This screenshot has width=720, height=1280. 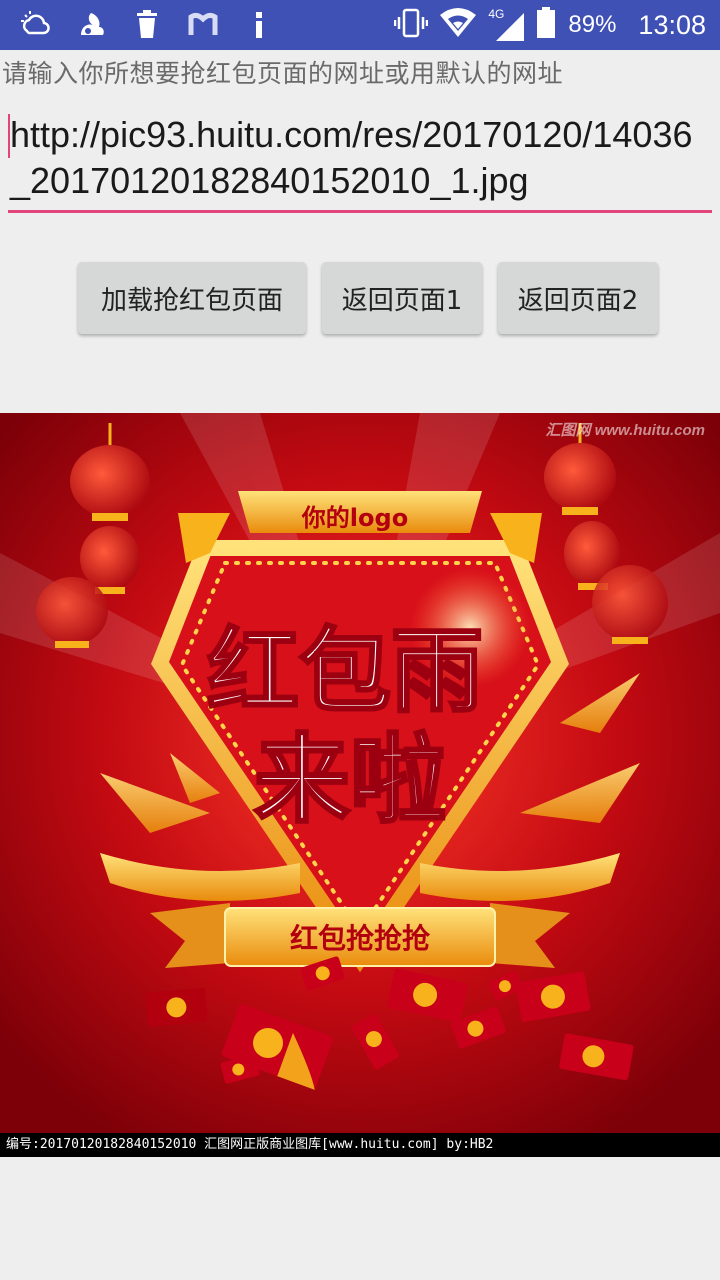 I want to click on poster-ribbon-text: 红包抢抢抢, so click(x=360, y=938).